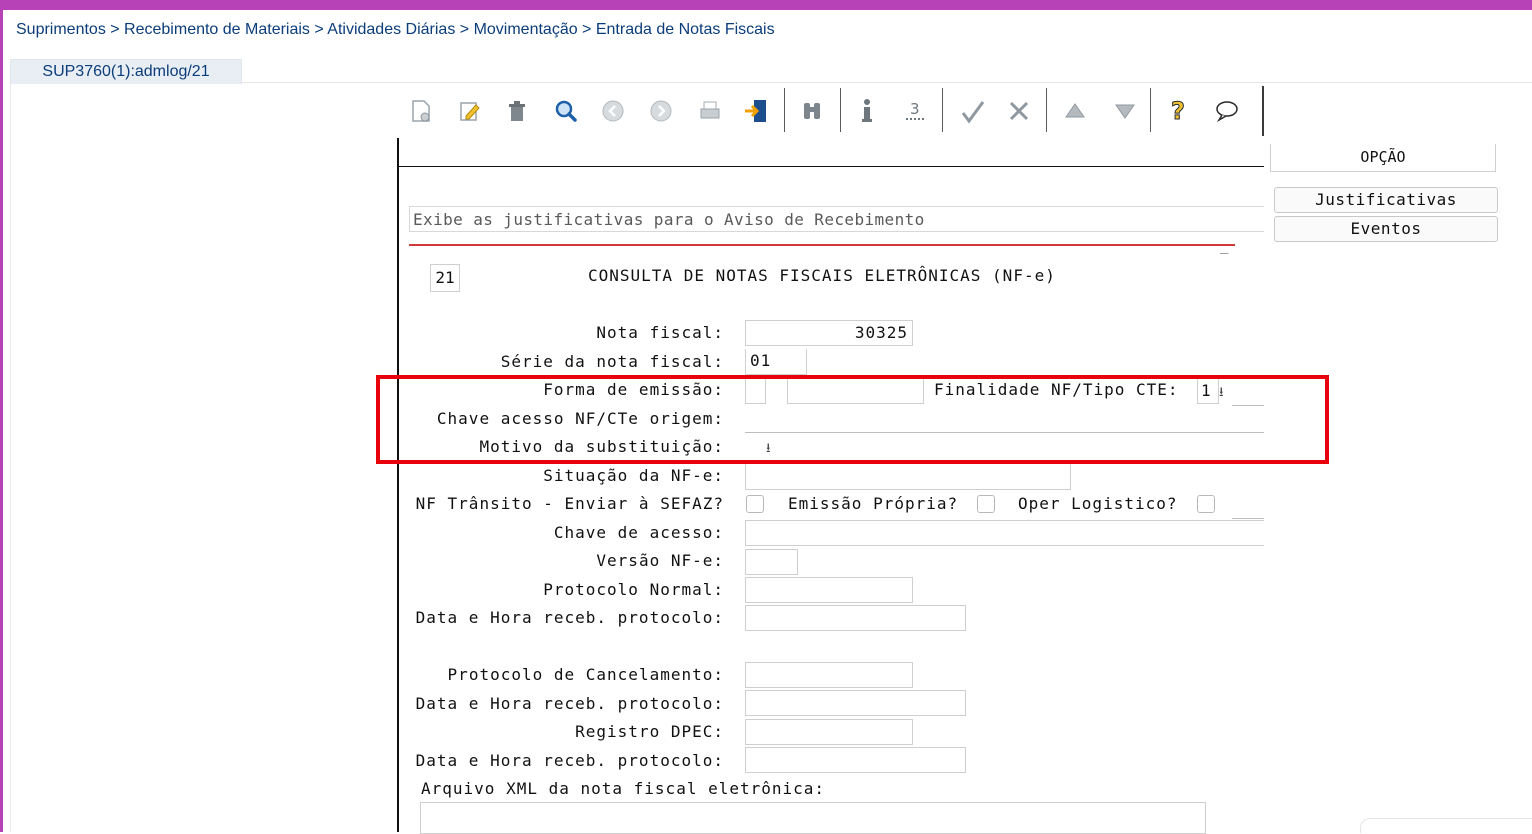  Describe the element at coordinates (822, 245) in the screenshot. I see `message-underline` at that location.